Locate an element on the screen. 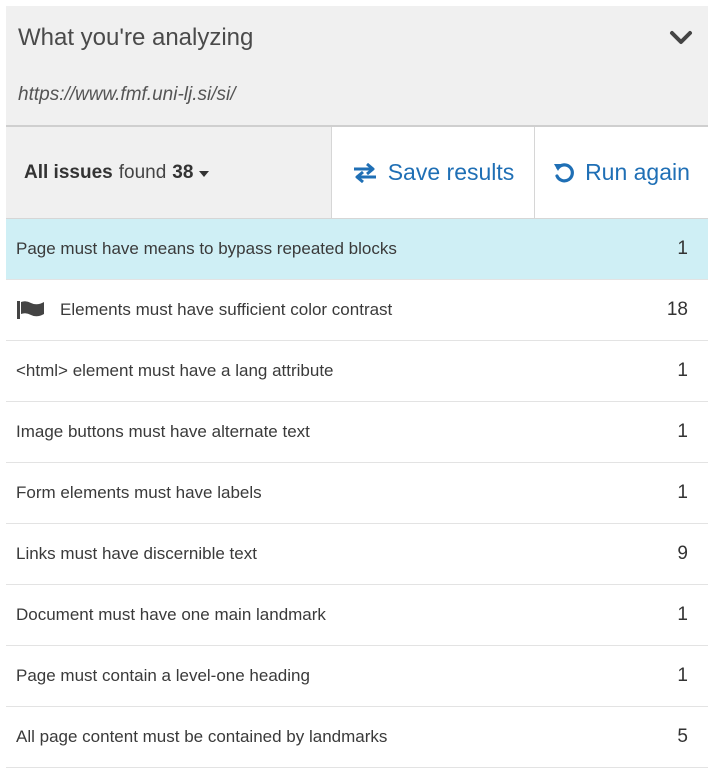 The height and width of the screenshot is (784, 708). caret-down-icon is located at coordinates (204, 173).